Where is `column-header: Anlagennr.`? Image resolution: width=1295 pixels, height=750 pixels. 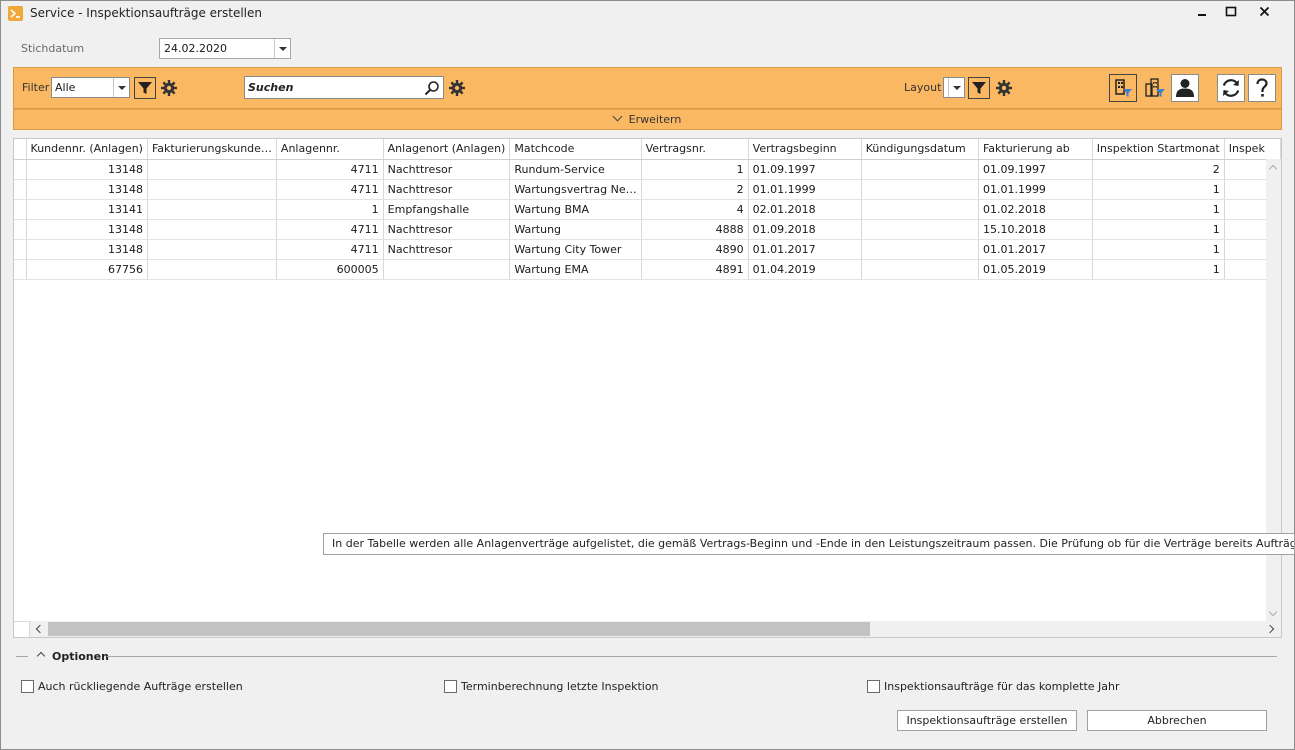
column-header: Anlagennr. is located at coordinates (330, 149).